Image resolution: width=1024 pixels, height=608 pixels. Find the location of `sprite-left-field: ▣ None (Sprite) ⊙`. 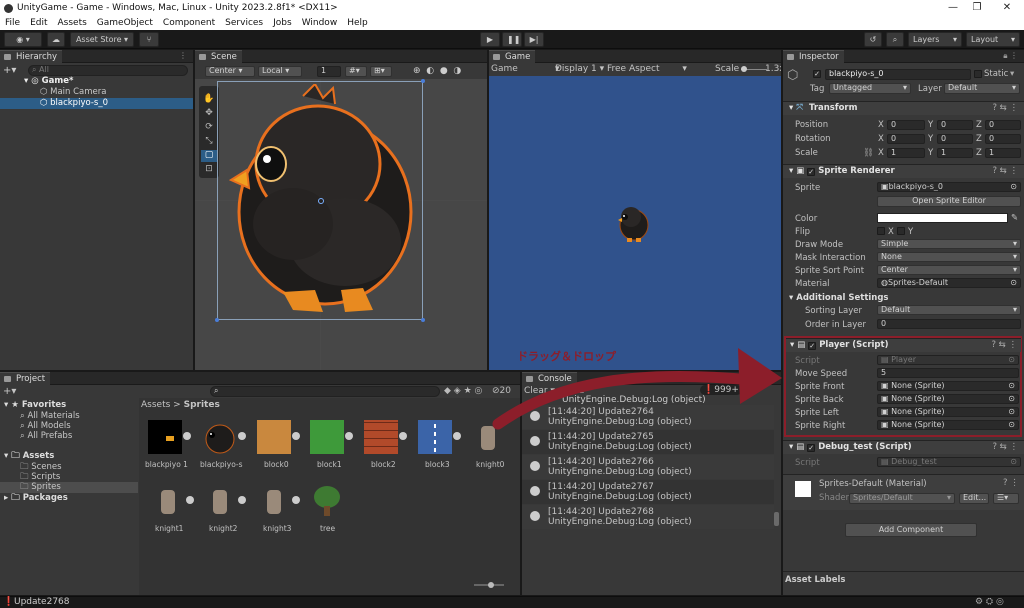

sprite-left-field: ▣ None (Sprite) ⊙ is located at coordinates (948, 412).